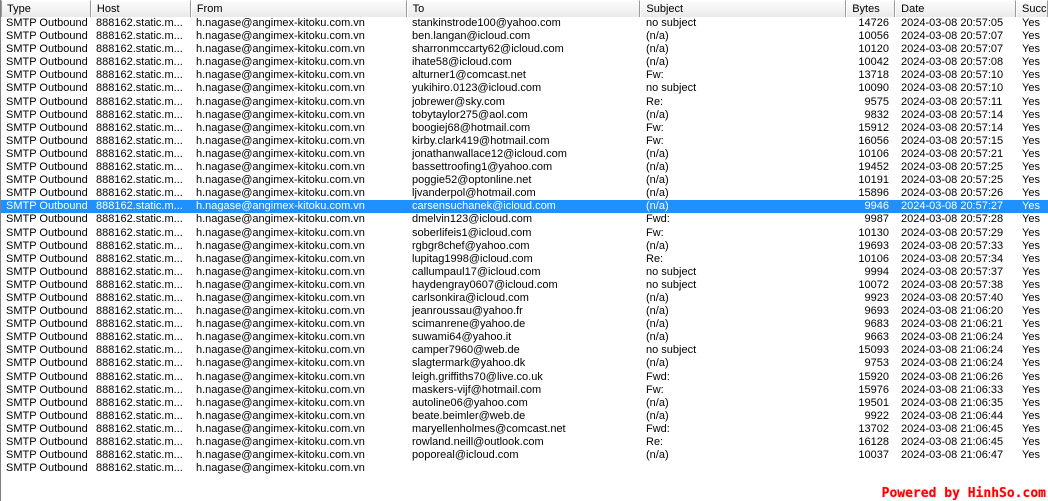 The width and height of the screenshot is (1048, 501). Describe the element at coordinates (952, 62) in the screenshot. I see `cell-date: 2024-03-08 20:57:08` at that location.